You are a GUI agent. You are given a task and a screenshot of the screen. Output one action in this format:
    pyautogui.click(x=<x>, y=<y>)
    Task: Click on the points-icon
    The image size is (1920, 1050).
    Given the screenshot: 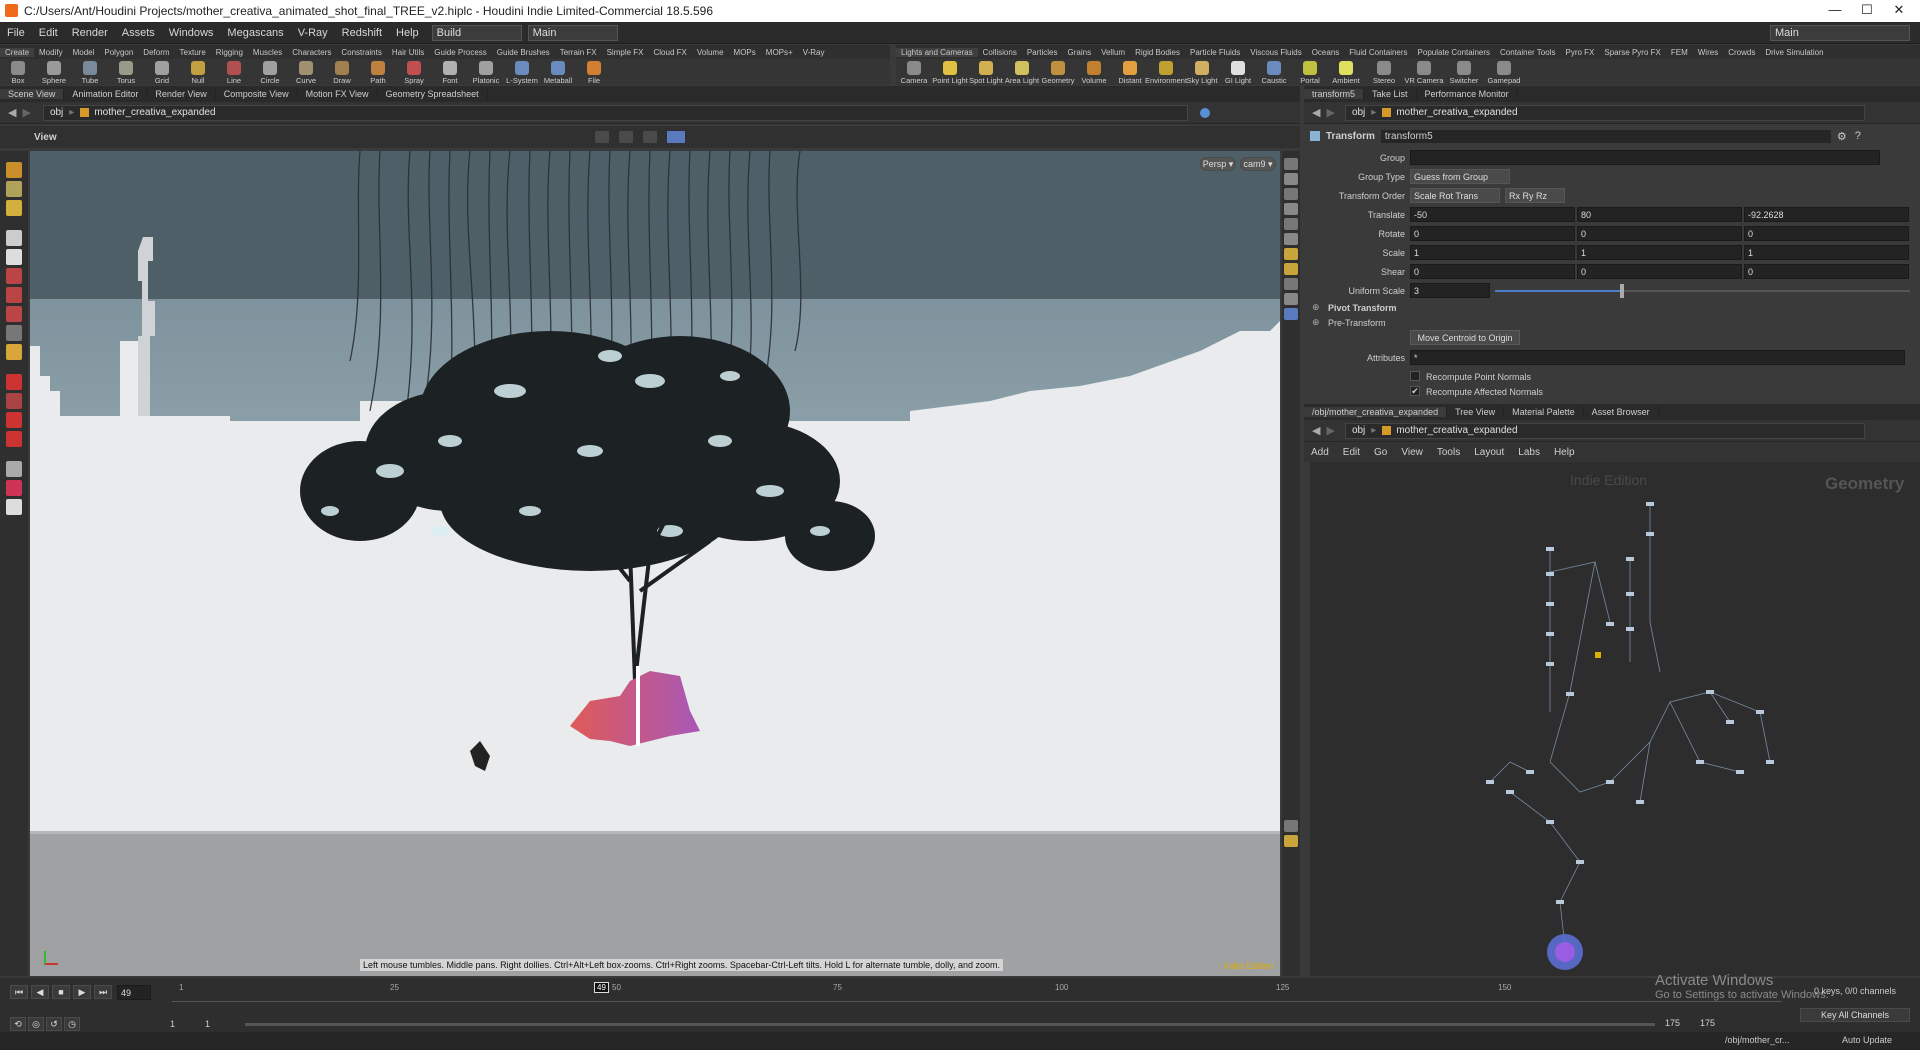 What is the action you would take?
    pyautogui.click(x=1291, y=284)
    